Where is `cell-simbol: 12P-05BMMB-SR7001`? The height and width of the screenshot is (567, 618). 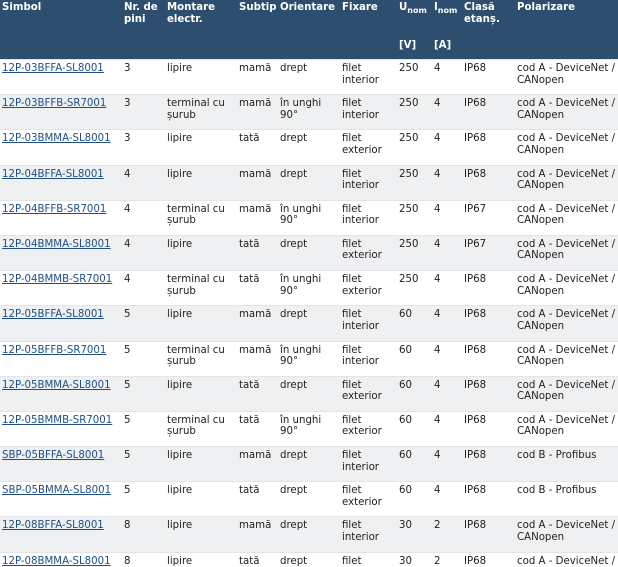 cell-simbol: 12P-05BMMB-SR7001 is located at coordinates (61, 428).